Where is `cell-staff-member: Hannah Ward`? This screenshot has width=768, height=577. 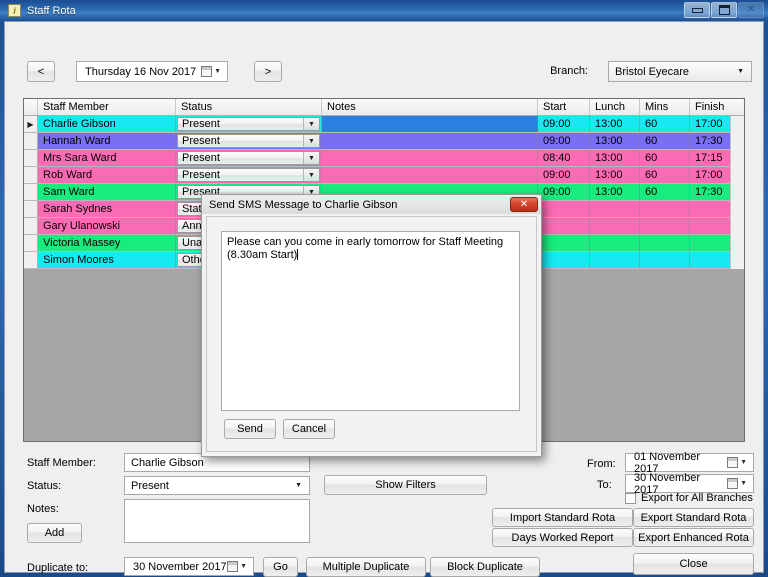
cell-staff-member: Hannah Ward is located at coordinates (107, 141).